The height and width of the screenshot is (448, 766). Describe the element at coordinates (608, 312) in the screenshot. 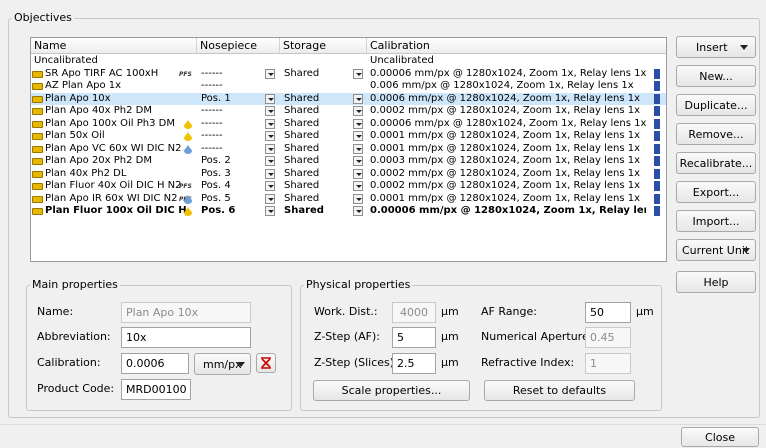

I see `af-range-field: 50` at that location.